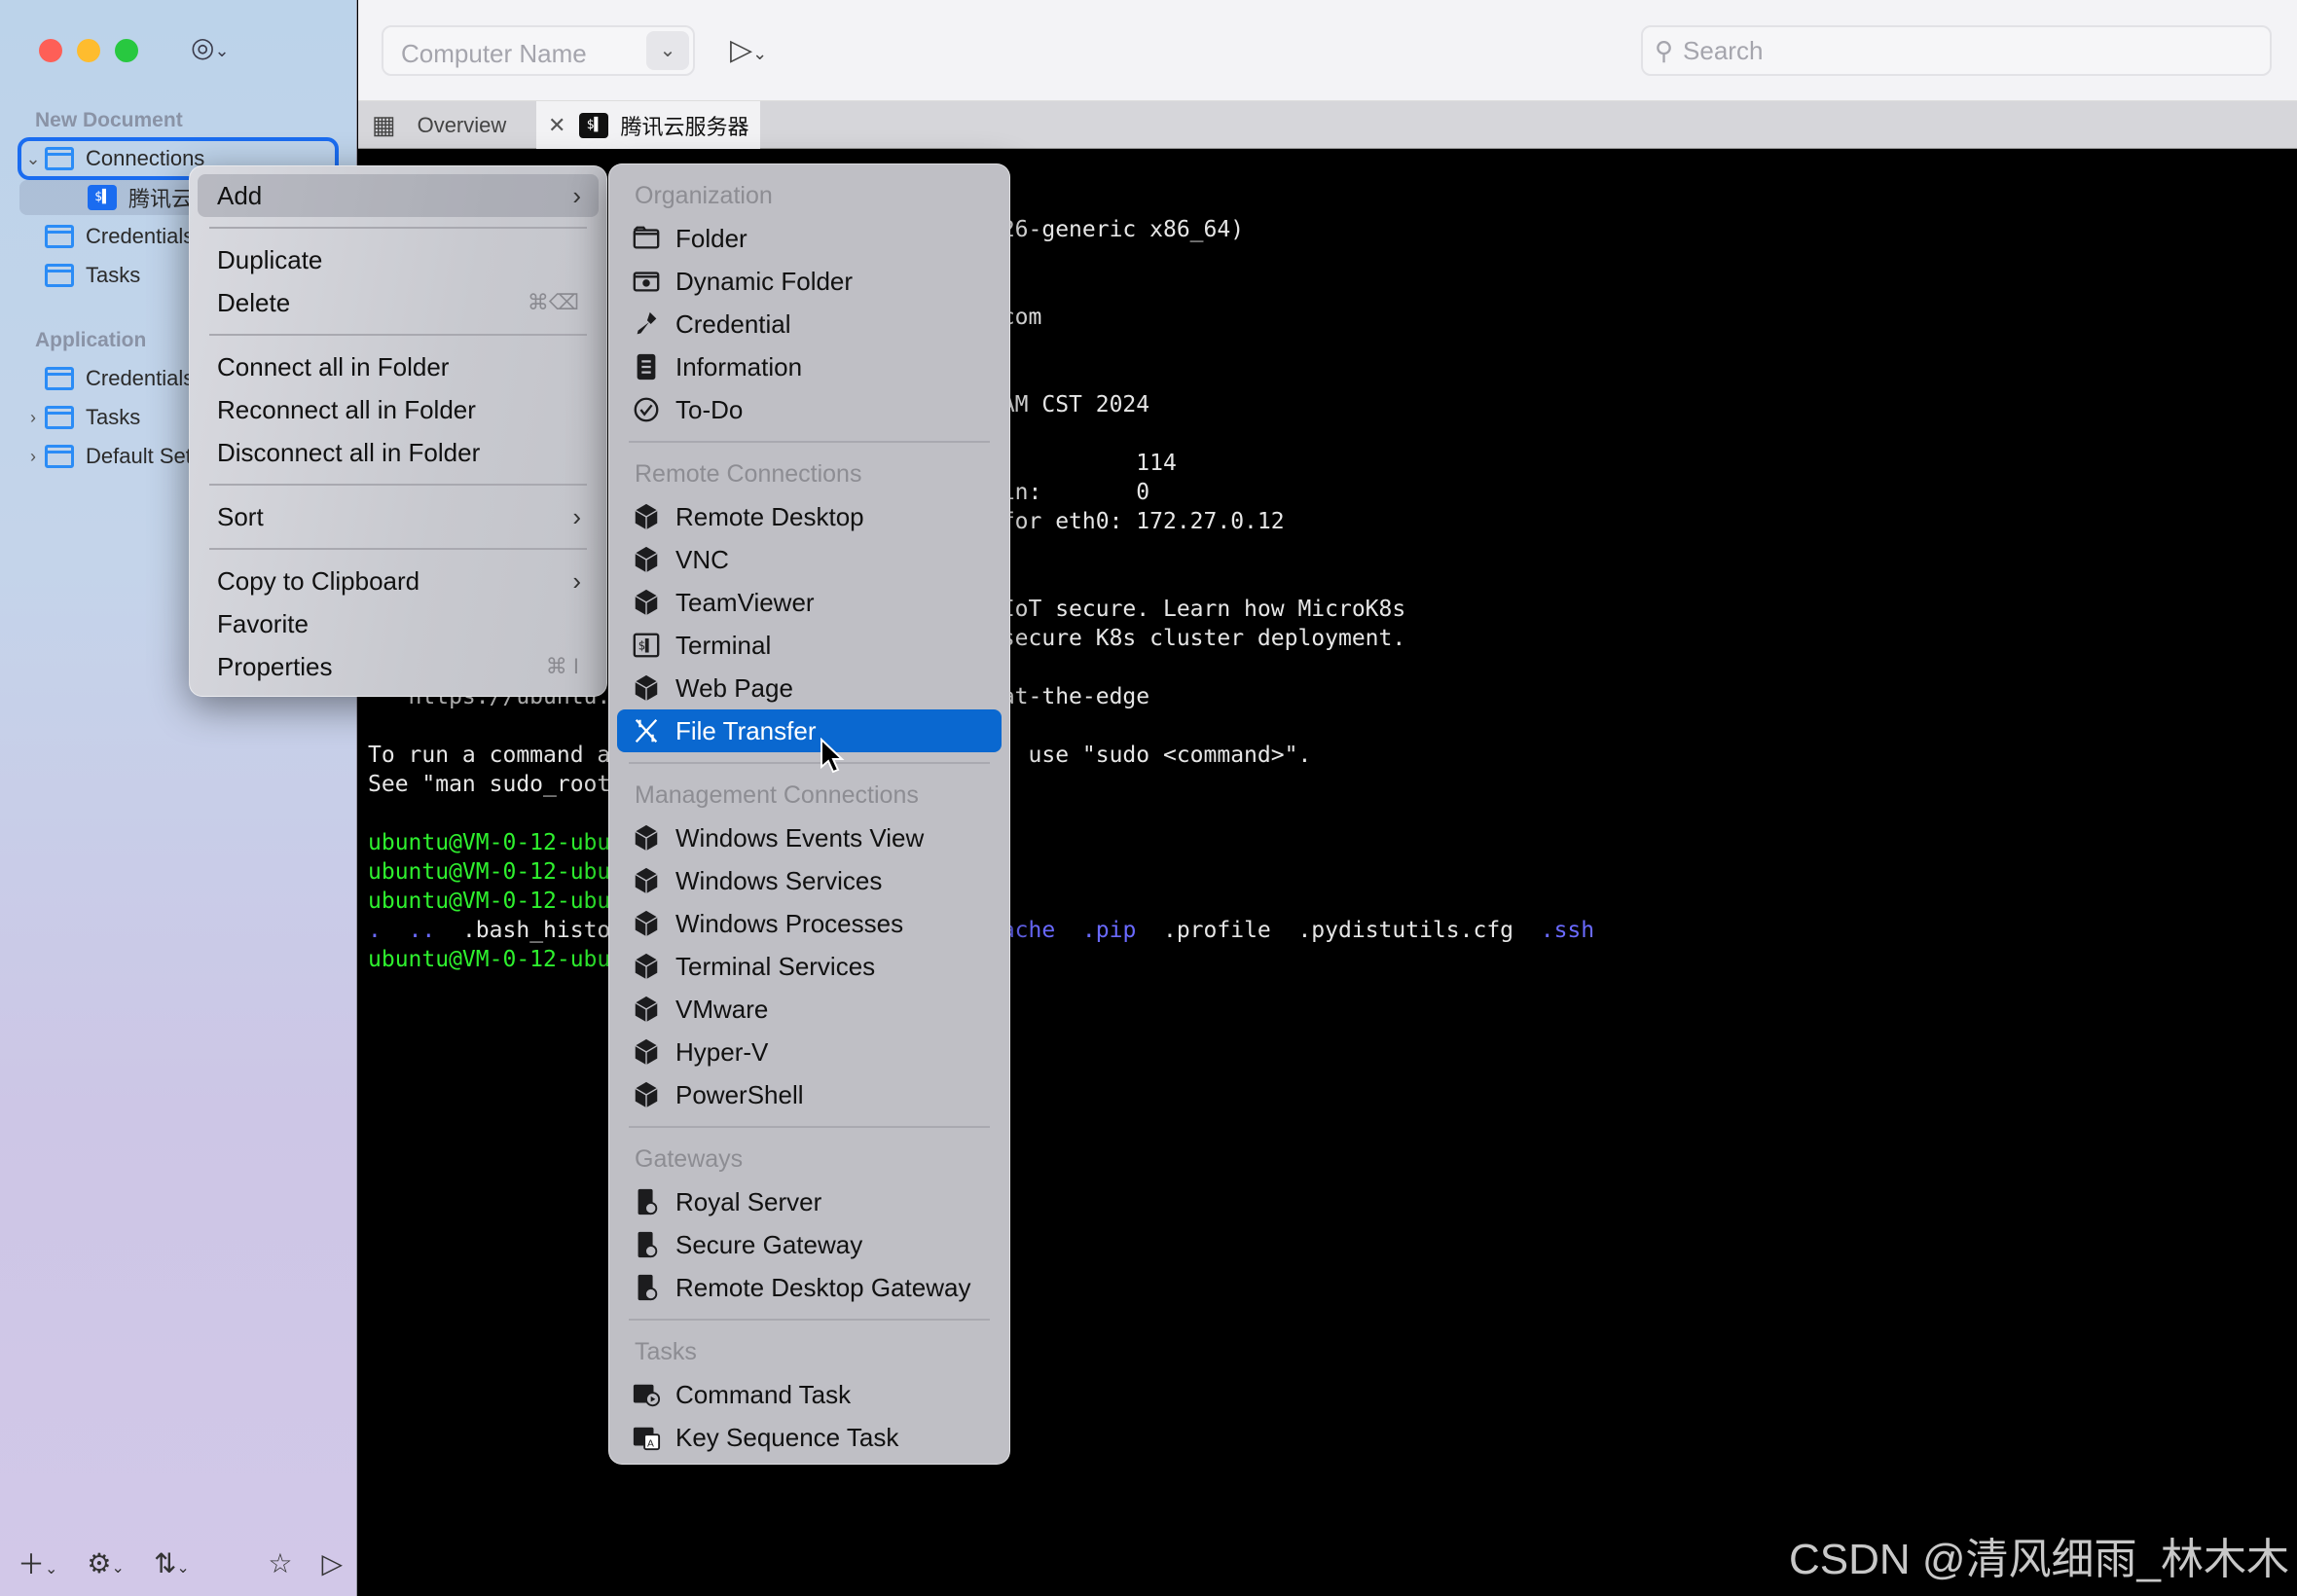 The width and height of the screenshot is (2297, 1596). I want to click on tab-label: 腾讯云服务器, so click(684, 127).